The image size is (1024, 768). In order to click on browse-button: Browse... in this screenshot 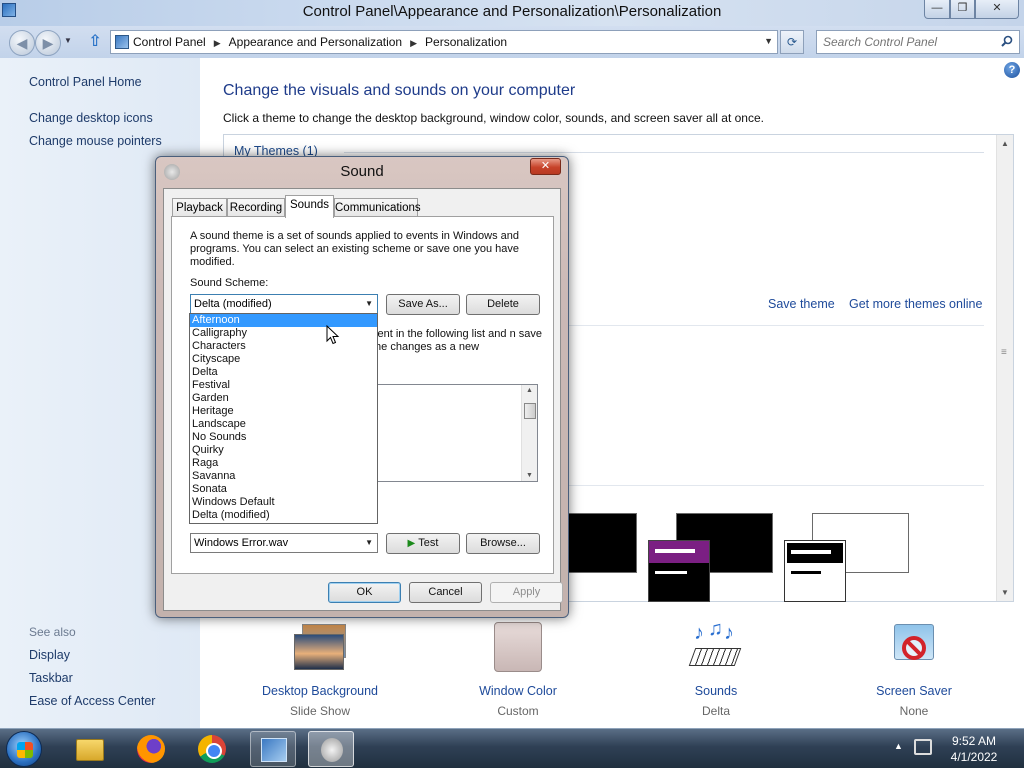, I will do `click(503, 543)`.